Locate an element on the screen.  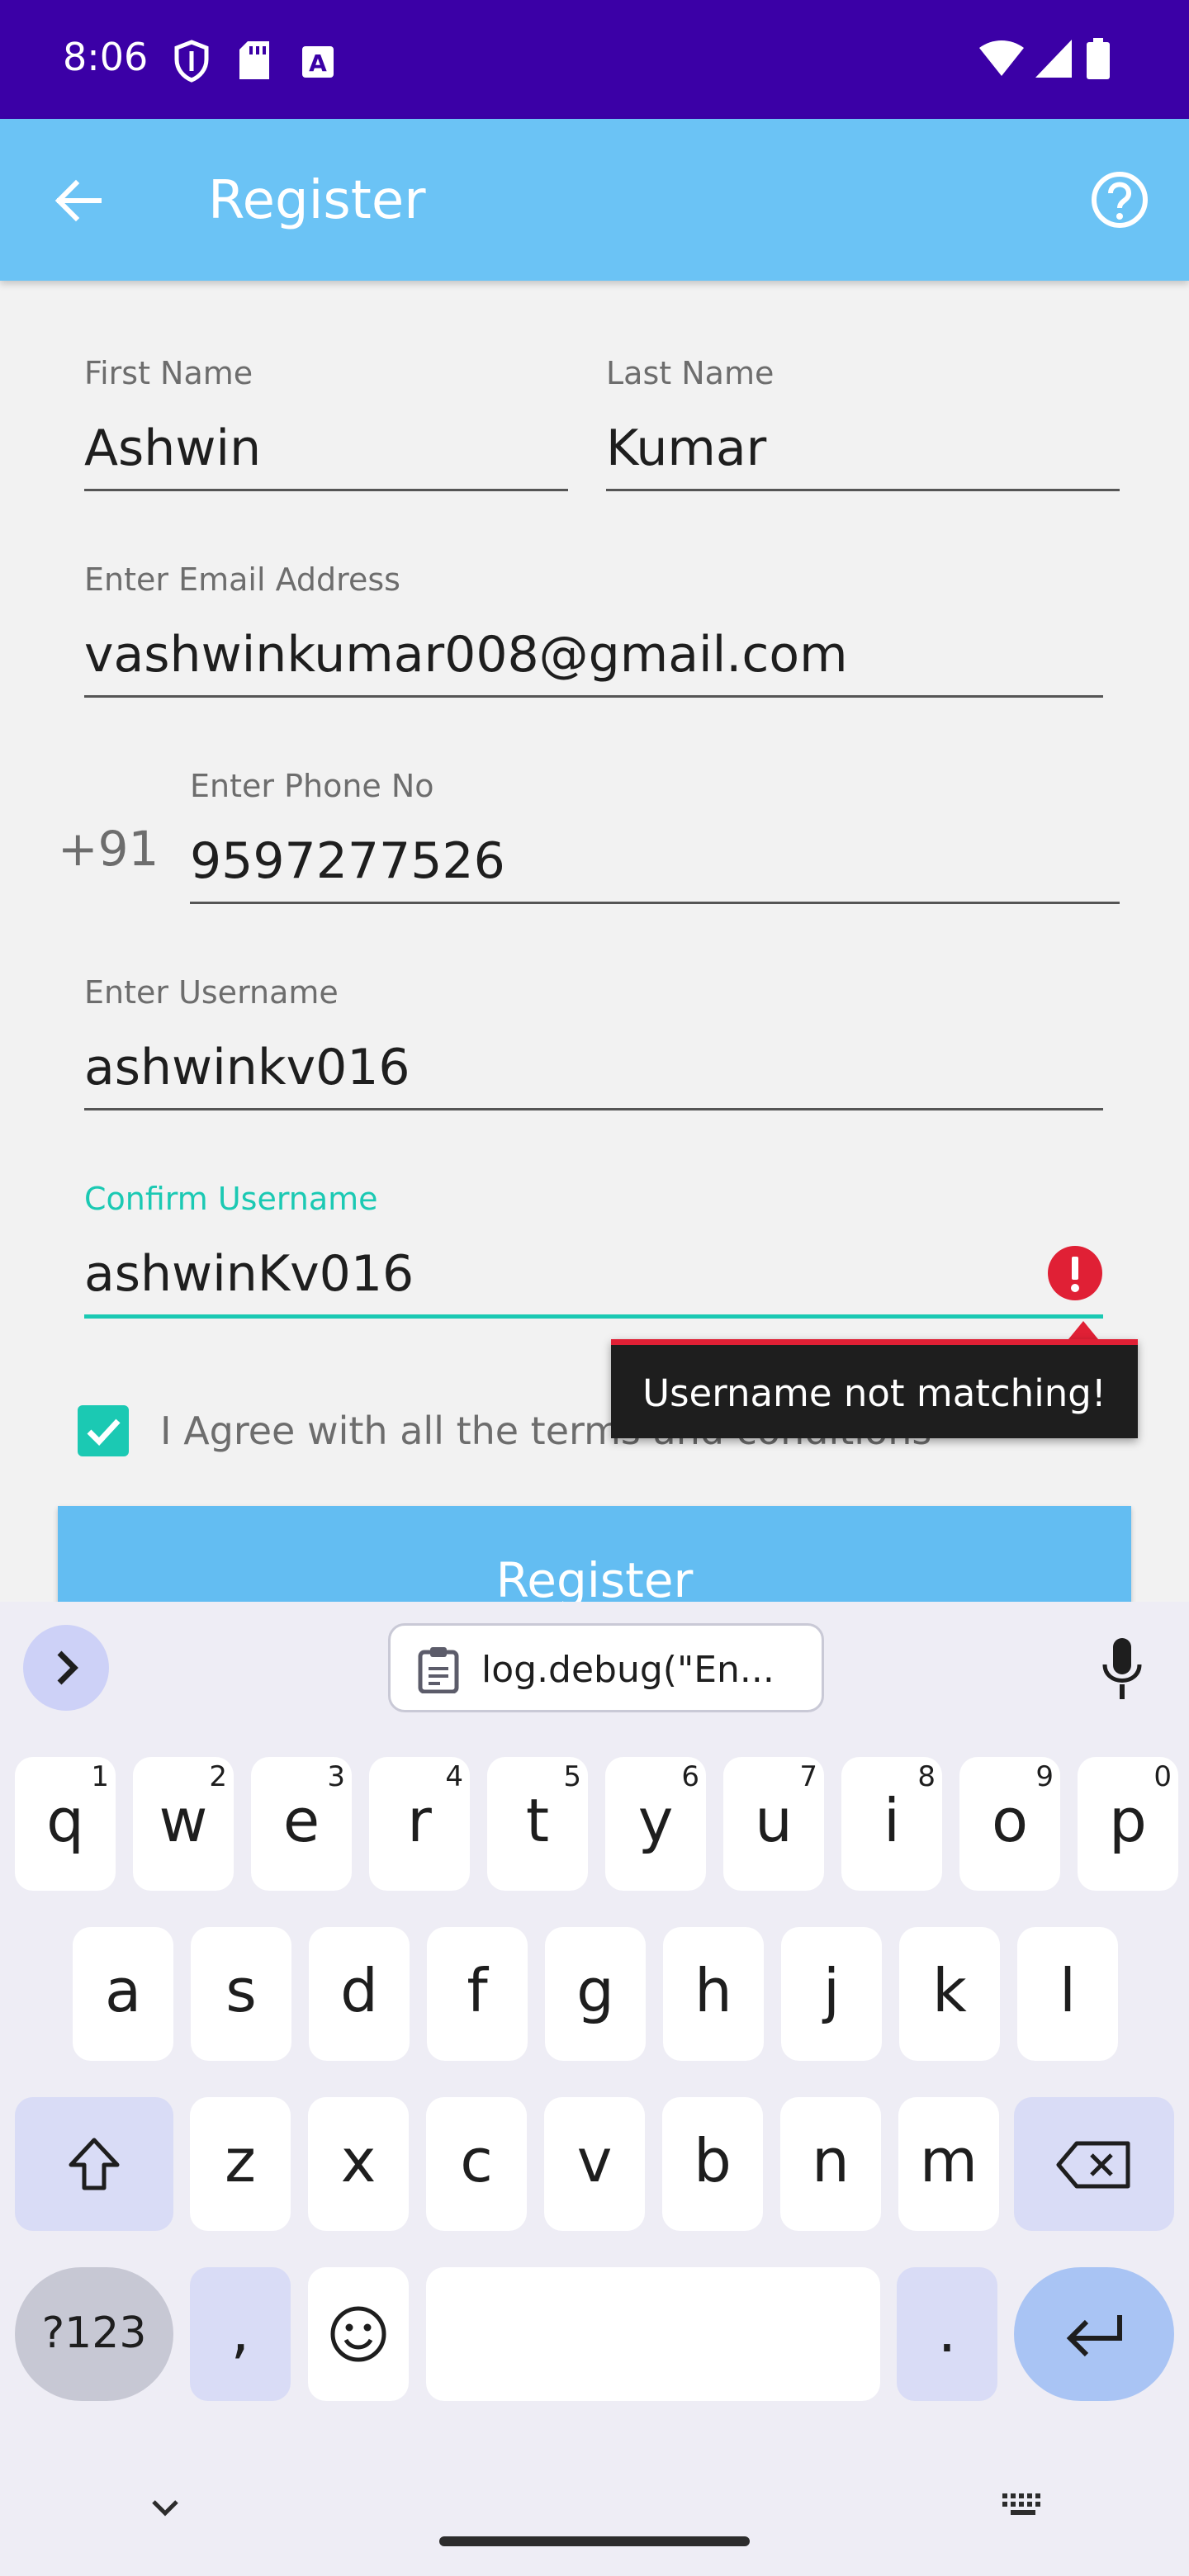
key-label: u is located at coordinates (774, 1820).